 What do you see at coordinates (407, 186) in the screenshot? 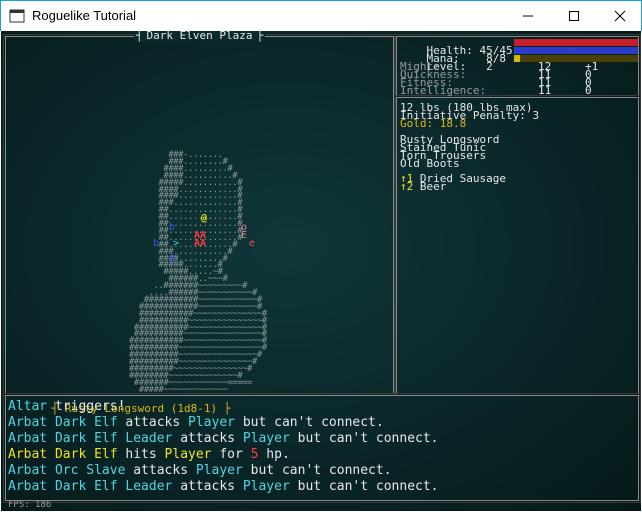
I see `consumable-hotkey: ↑2` at bounding box center [407, 186].